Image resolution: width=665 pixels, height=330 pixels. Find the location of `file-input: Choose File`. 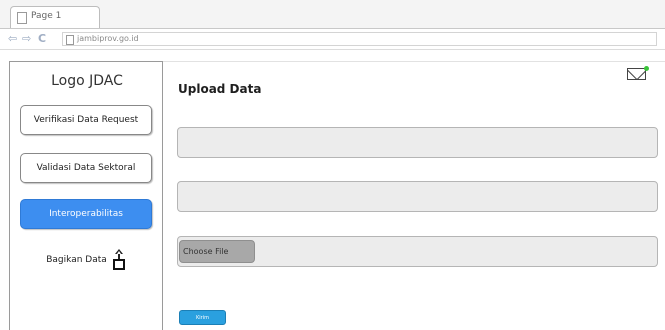

file-input: Choose File is located at coordinates (417, 251).